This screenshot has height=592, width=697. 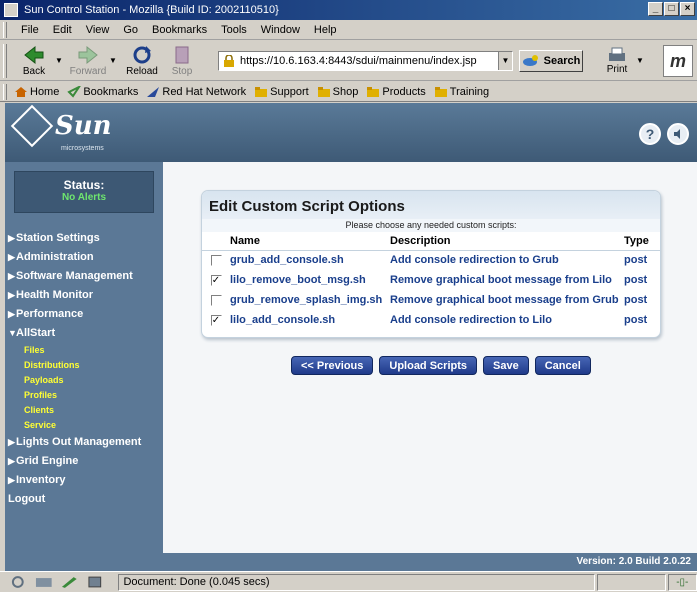 I want to click on stop-button: Stop, so click(x=182, y=61).